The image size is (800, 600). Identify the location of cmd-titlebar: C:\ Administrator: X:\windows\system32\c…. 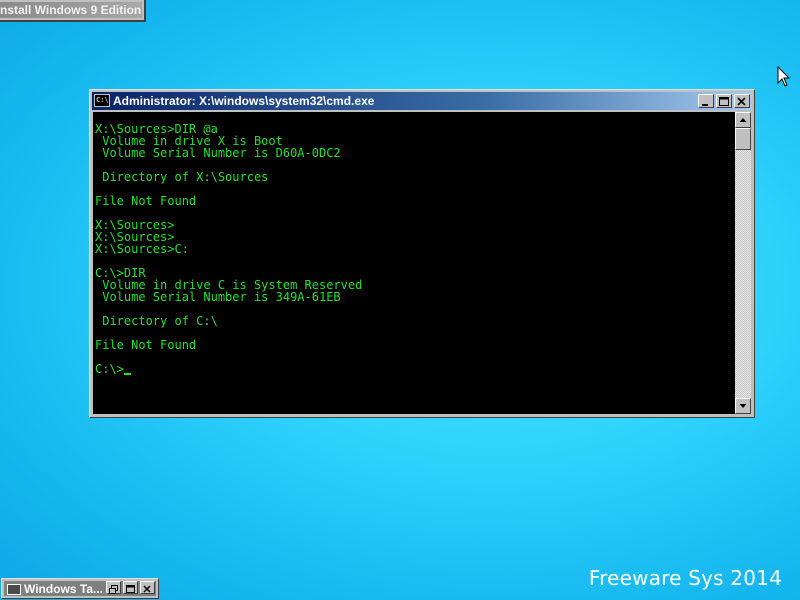
(422, 101).